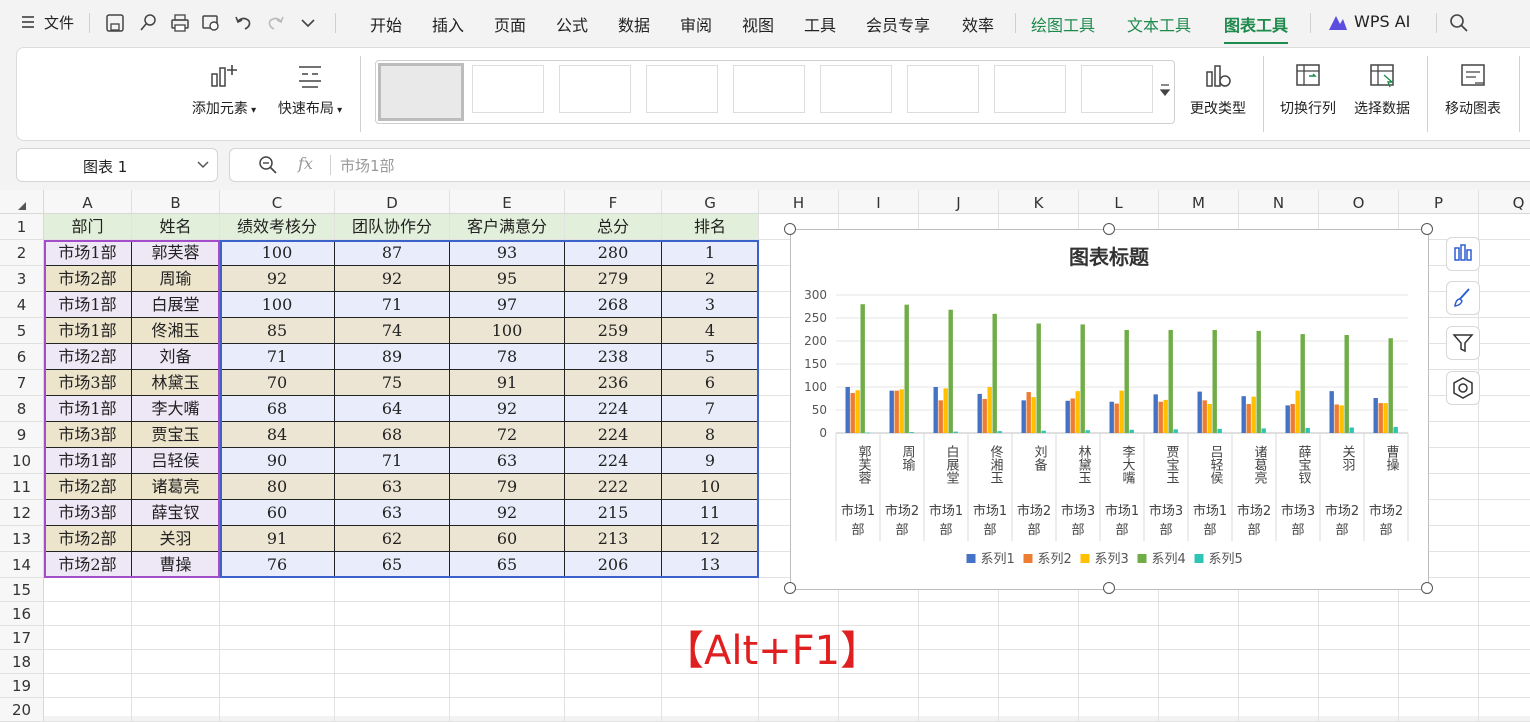 The height and width of the screenshot is (722, 1530). What do you see at coordinates (277, 409) in the screenshot?
I see `table-cell: 68` at bounding box center [277, 409].